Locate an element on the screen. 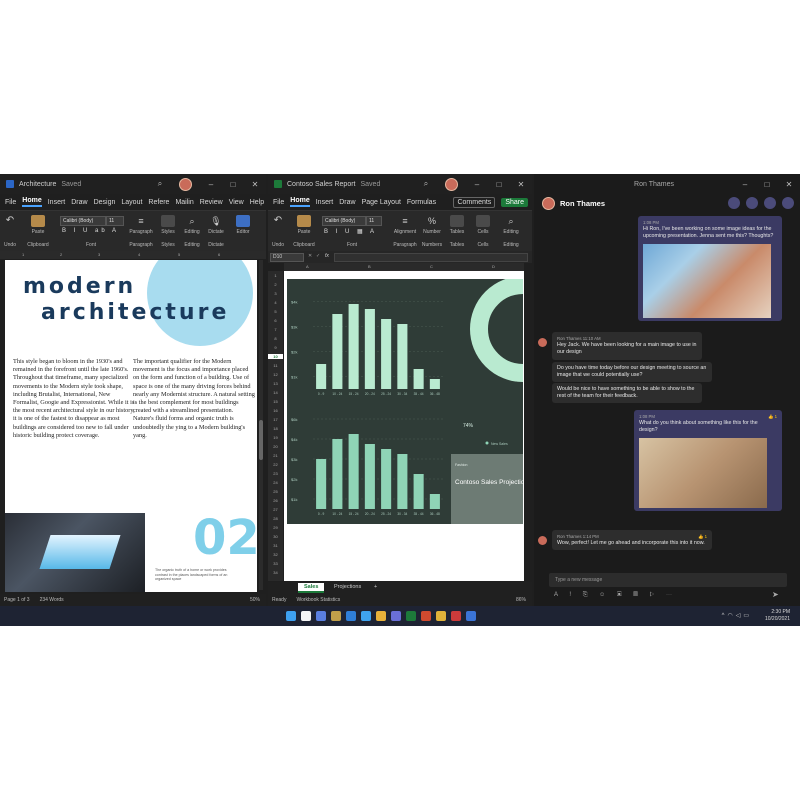  thumbs-up-reaction: 👍 1 is located at coordinates (702, 536).